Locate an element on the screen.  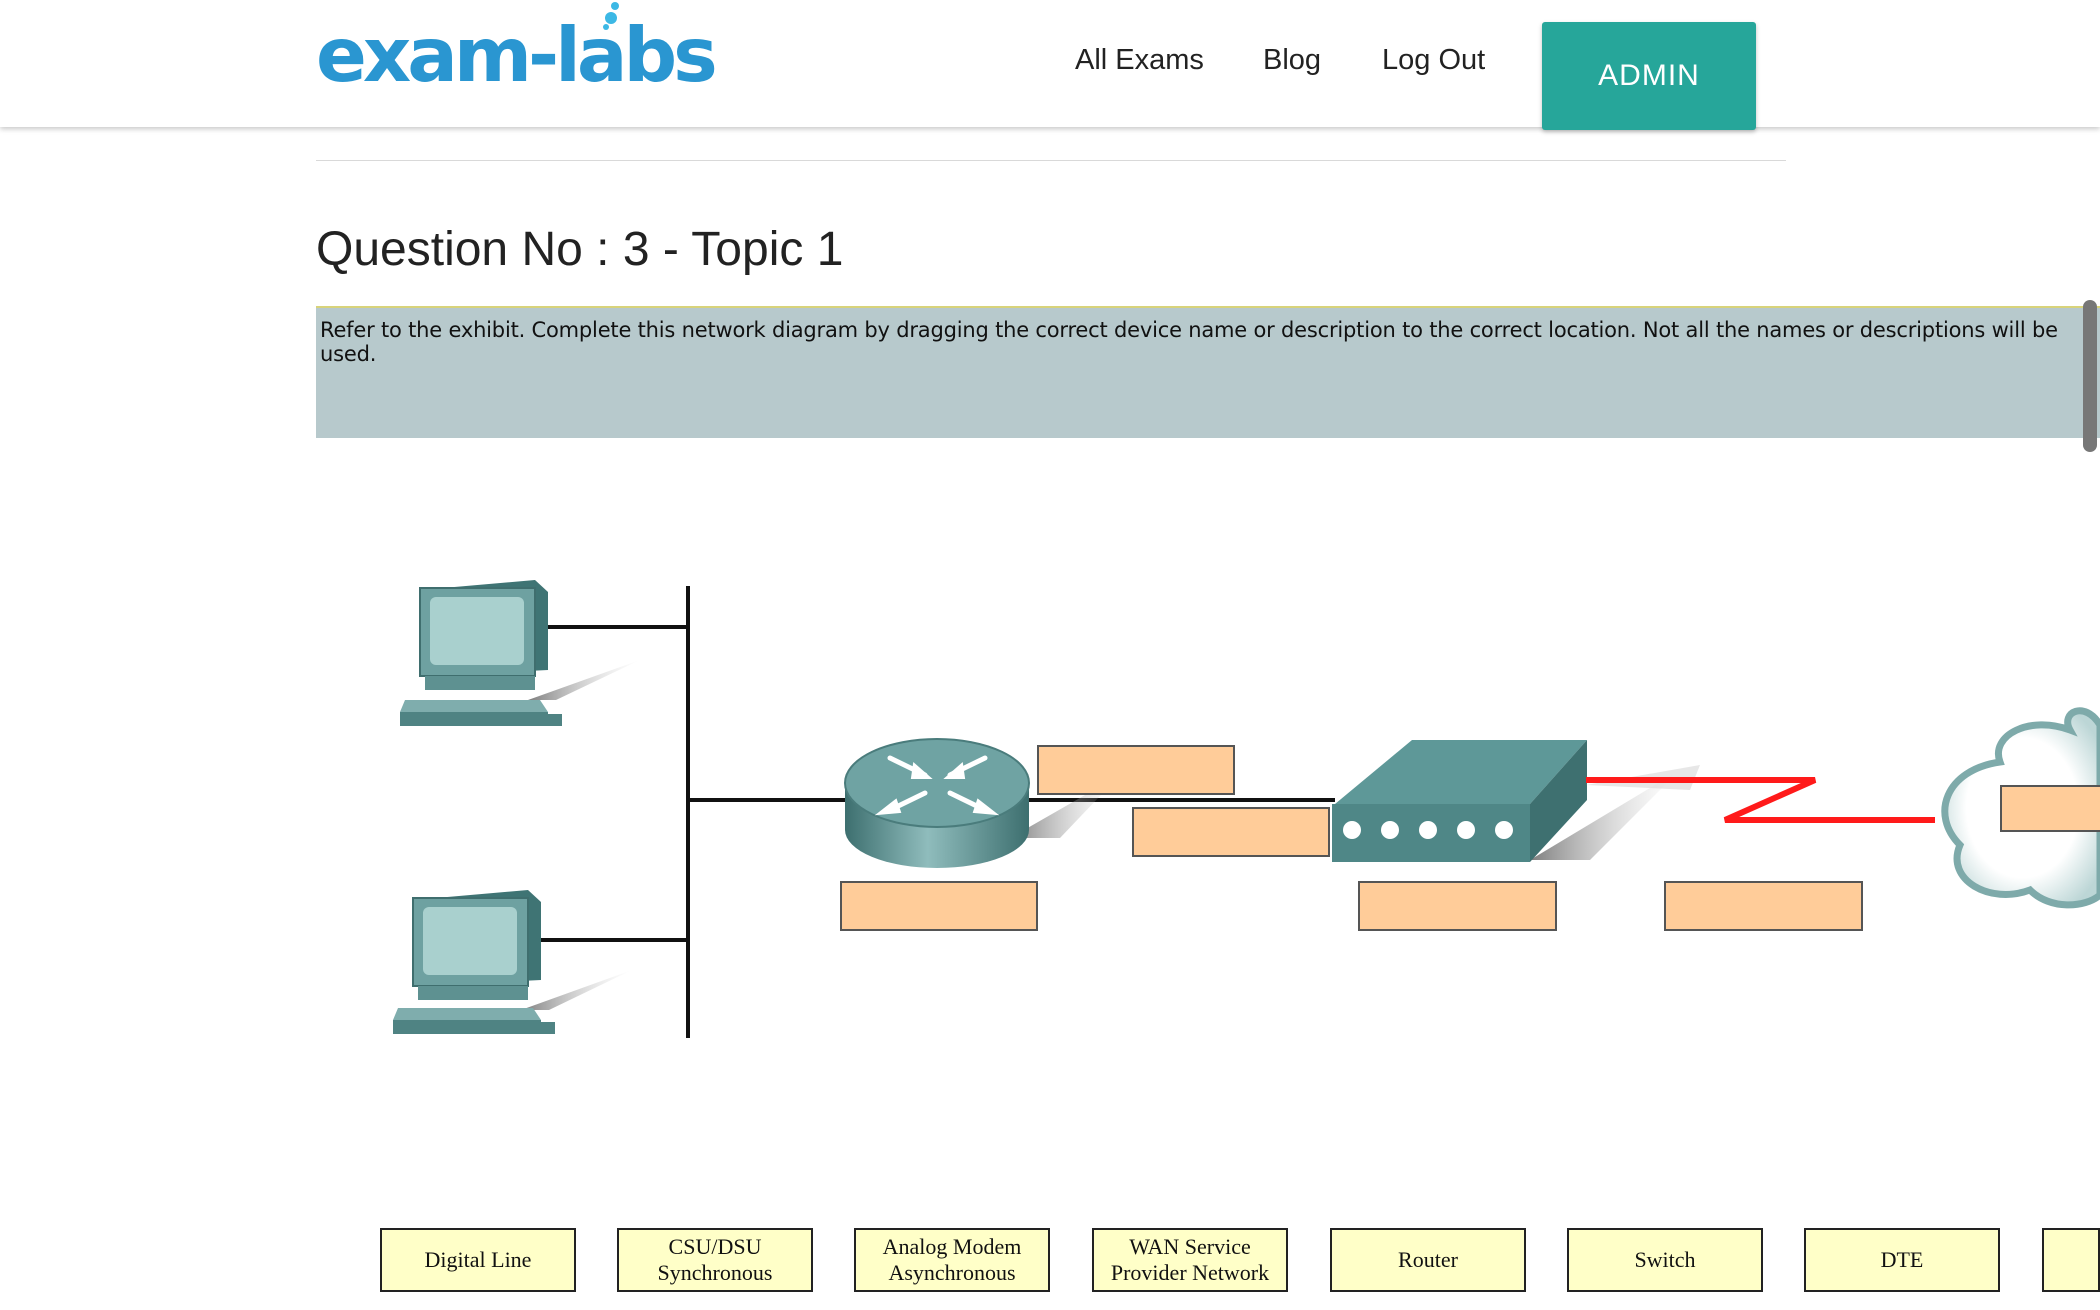
option-tile-partial is located at coordinates (2071, 1260).